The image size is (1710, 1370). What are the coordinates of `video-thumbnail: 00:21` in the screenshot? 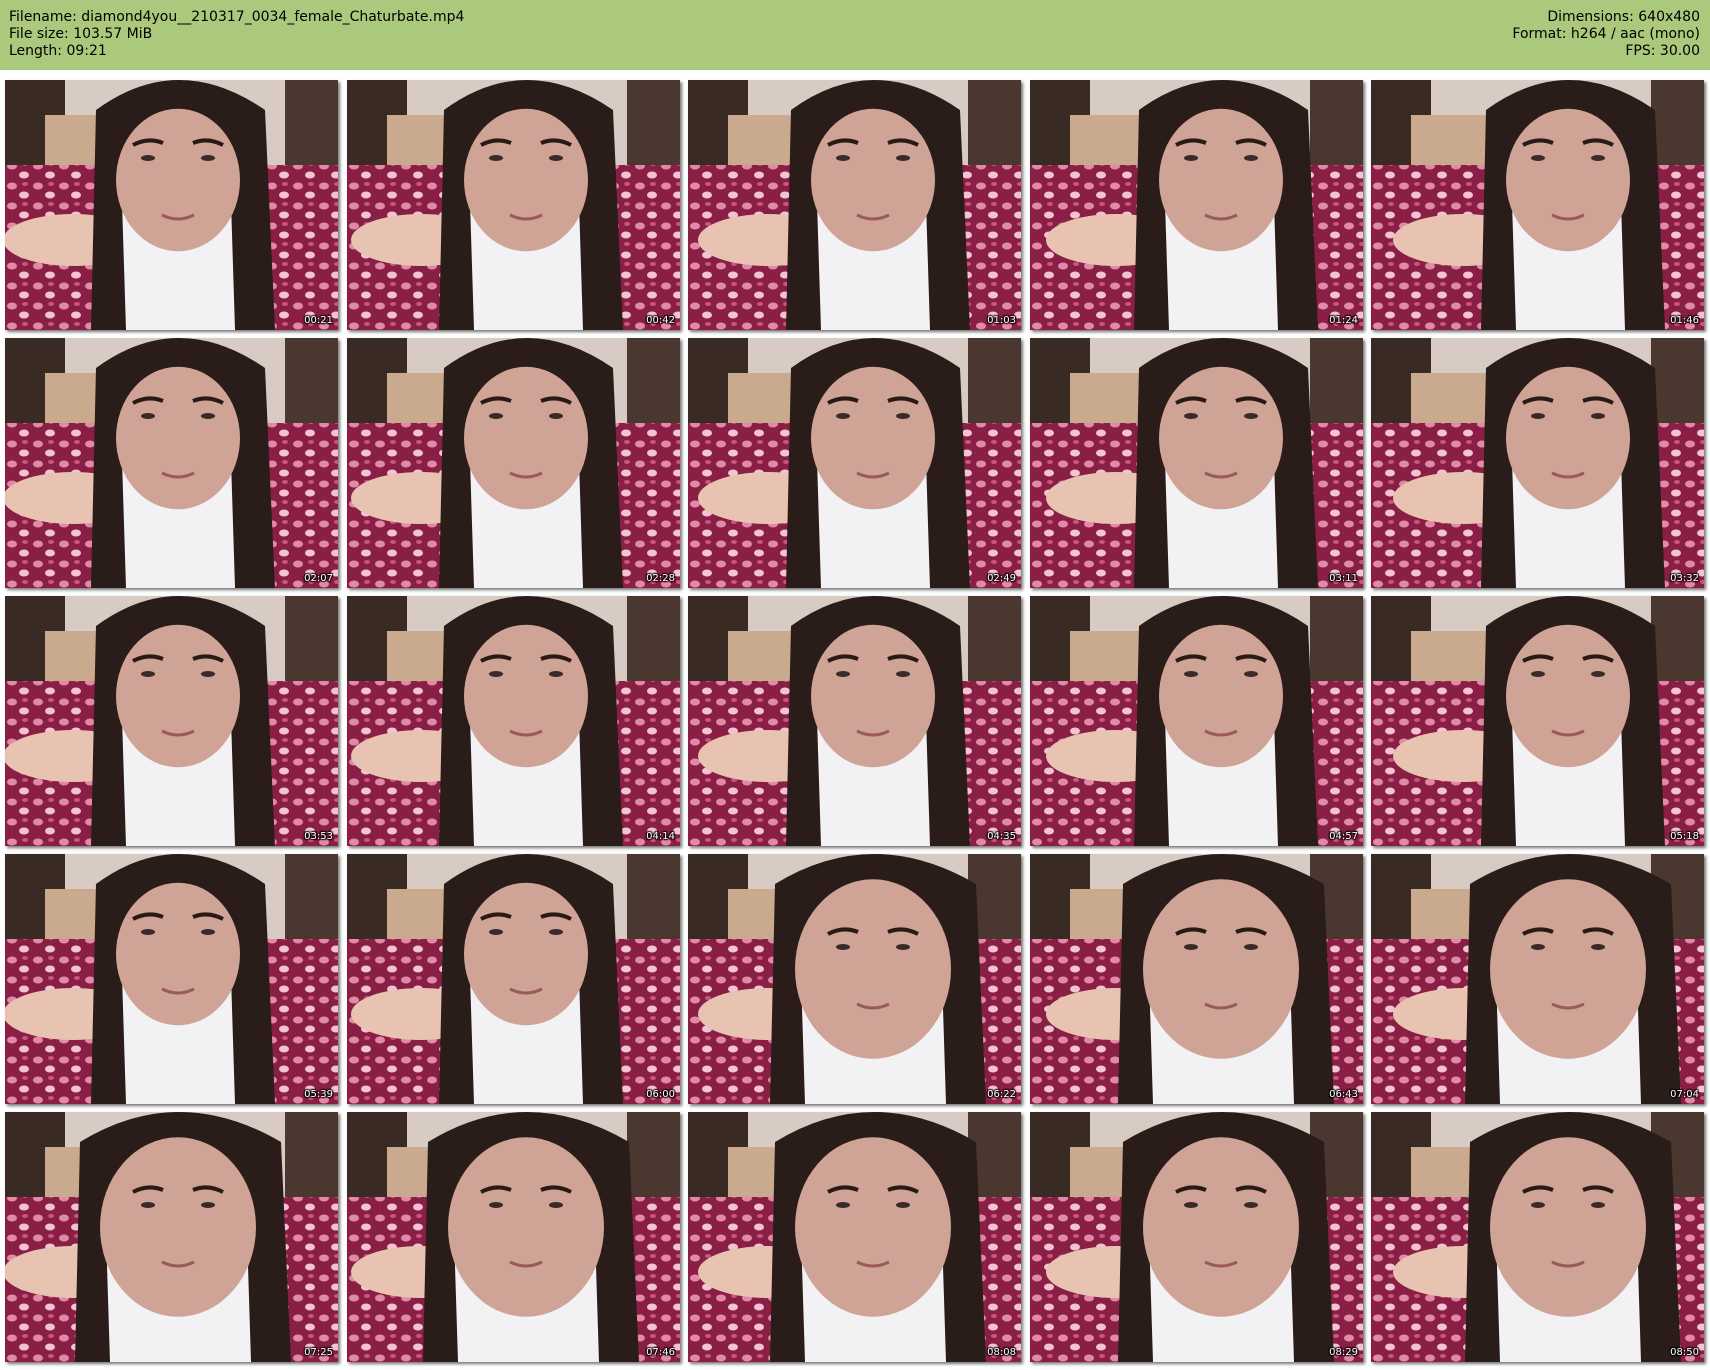 It's located at (171, 205).